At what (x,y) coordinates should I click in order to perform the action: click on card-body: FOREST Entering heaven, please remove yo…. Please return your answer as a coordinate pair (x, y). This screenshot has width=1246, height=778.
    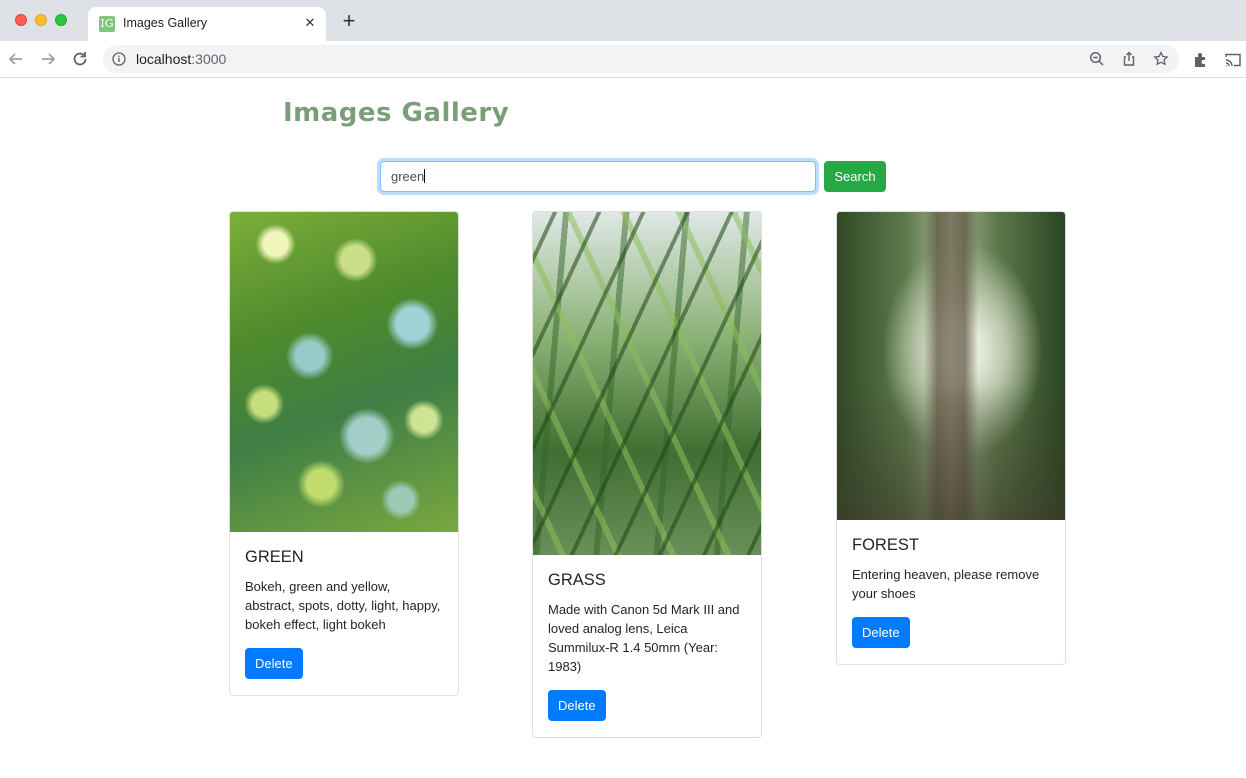
    Looking at the image, I should click on (951, 592).